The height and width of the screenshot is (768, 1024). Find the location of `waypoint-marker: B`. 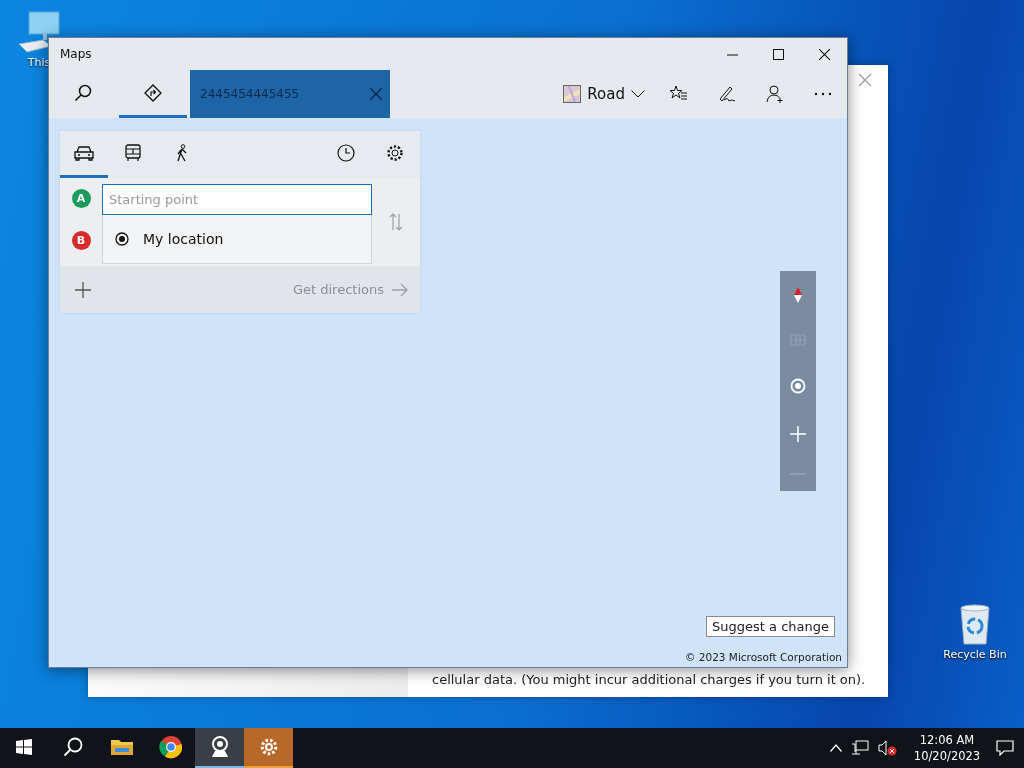

waypoint-marker: B is located at coordinates (81, 240).